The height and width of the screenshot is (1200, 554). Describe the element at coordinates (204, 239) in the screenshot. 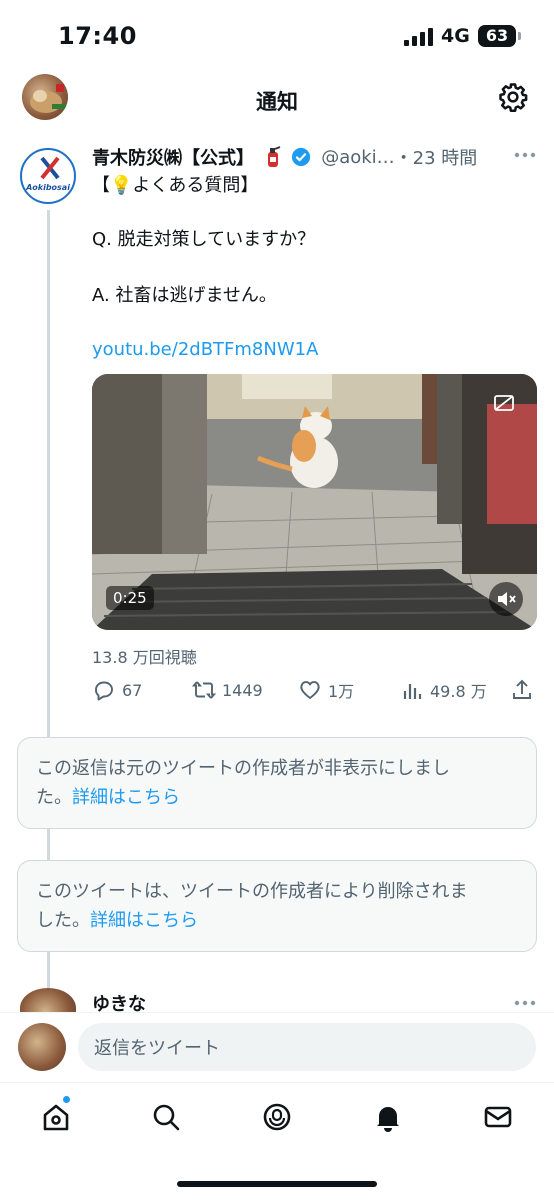

I see `tweet-text-line2: Q. 脱走対策していますか？` at that location.